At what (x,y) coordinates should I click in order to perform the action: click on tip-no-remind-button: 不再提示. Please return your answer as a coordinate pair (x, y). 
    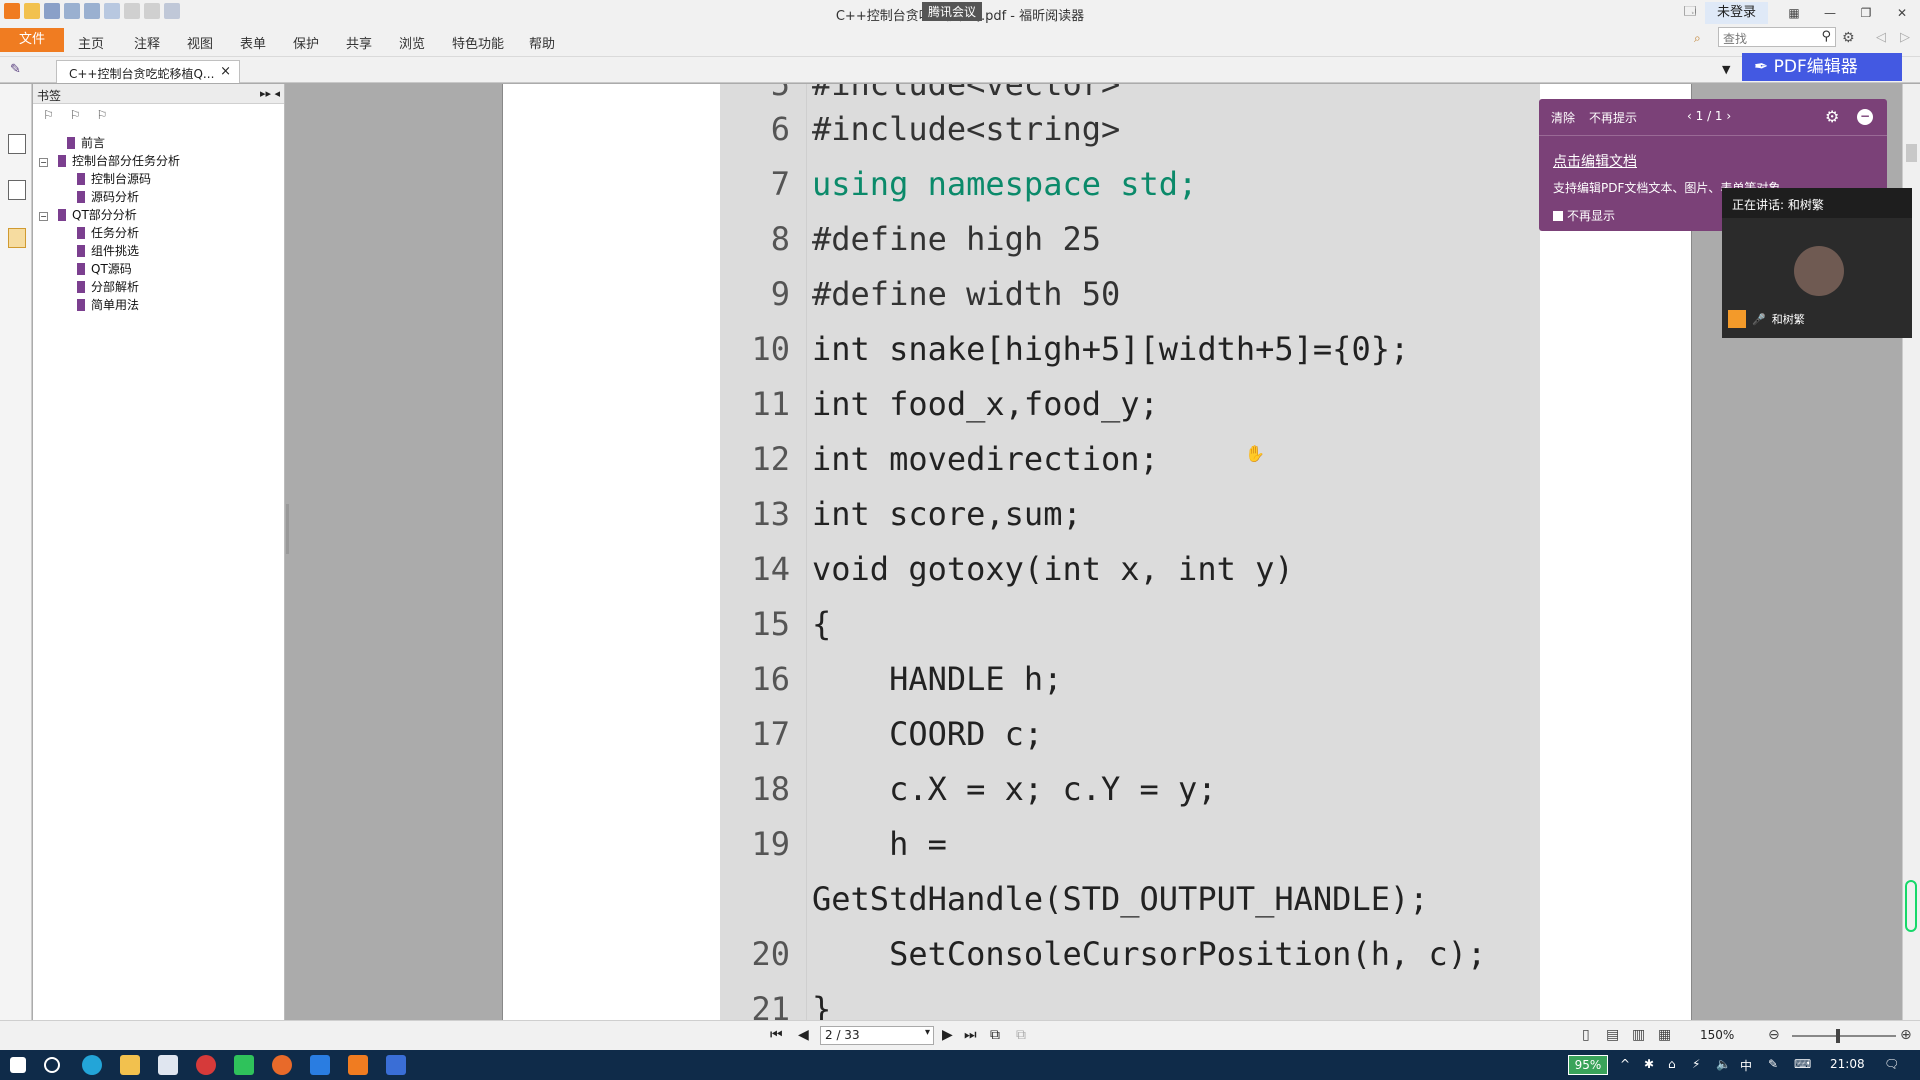
    Looking at the image, I should click on (1613, 117).